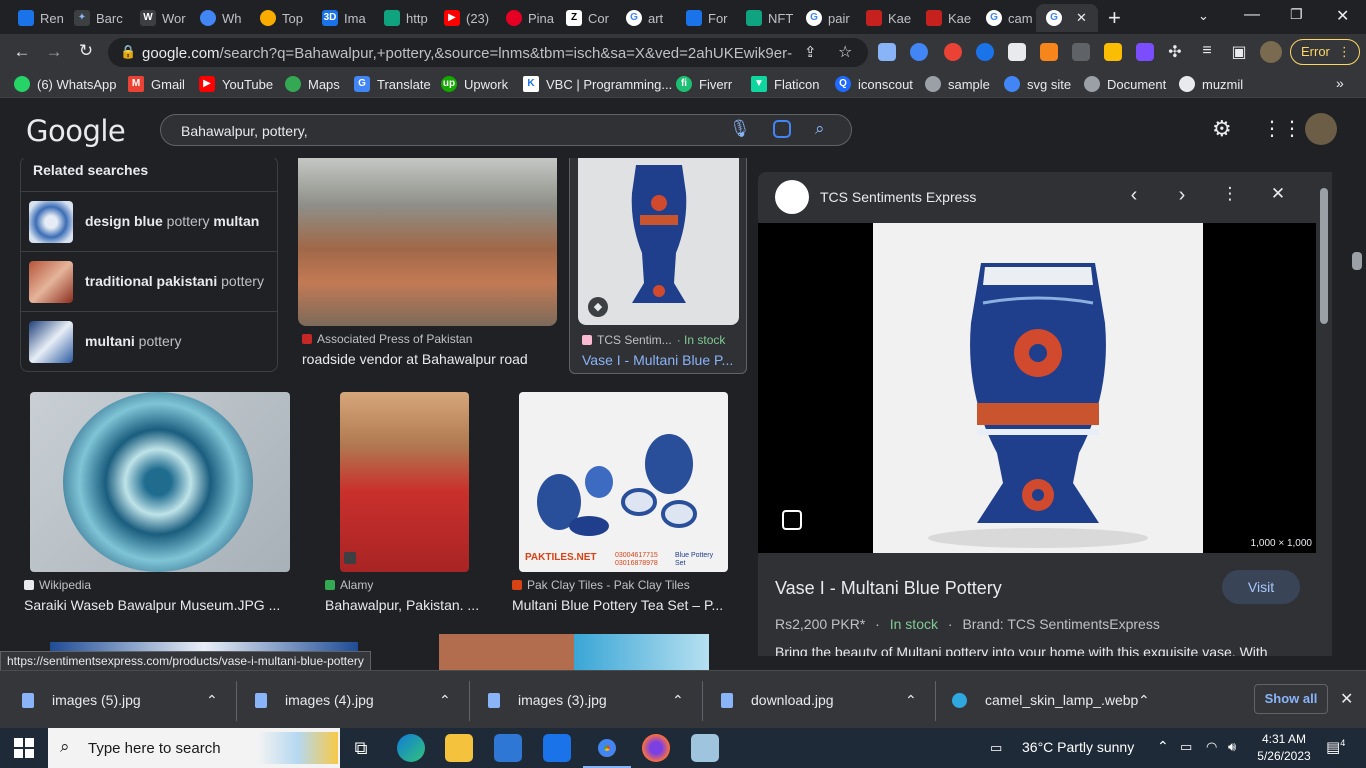  I want to click on notification-icon: ▤4, so click(1335, 747).